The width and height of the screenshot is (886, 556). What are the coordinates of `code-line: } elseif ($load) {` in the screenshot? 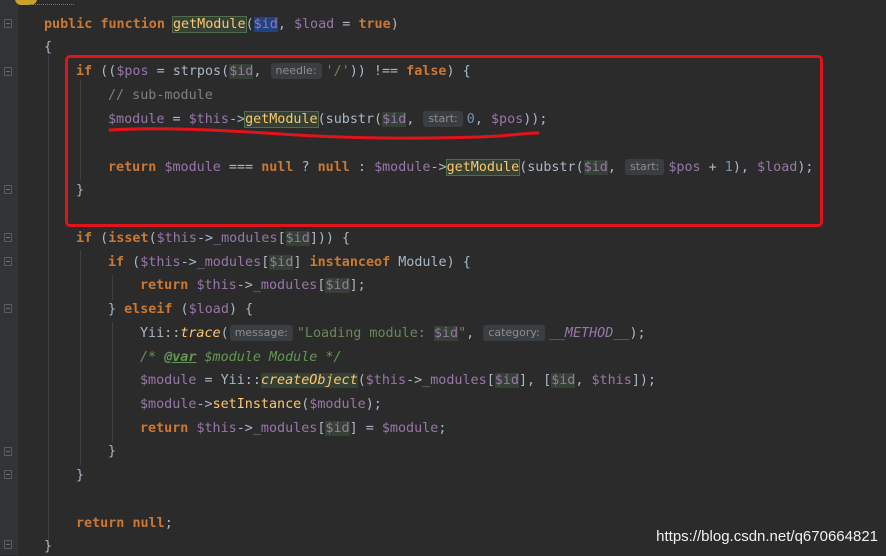 It's located at (180, 309).